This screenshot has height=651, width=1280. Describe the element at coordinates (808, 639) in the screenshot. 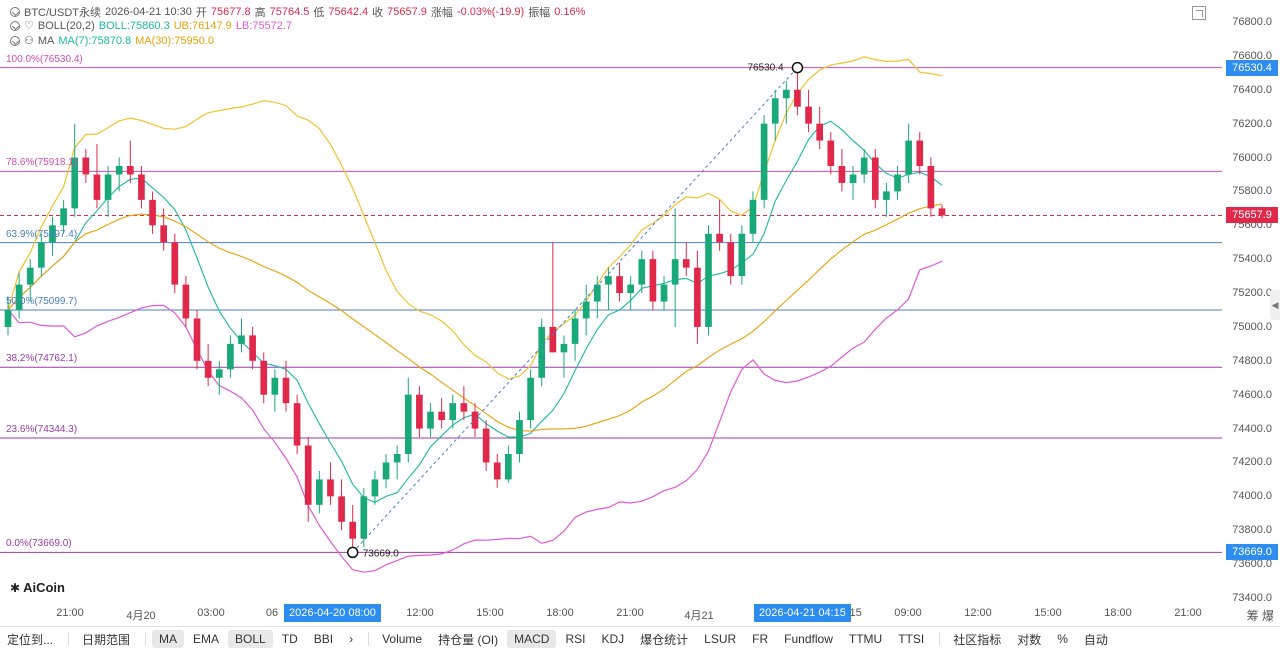

I see `sub-indicator-item: Fundflow` at that location.